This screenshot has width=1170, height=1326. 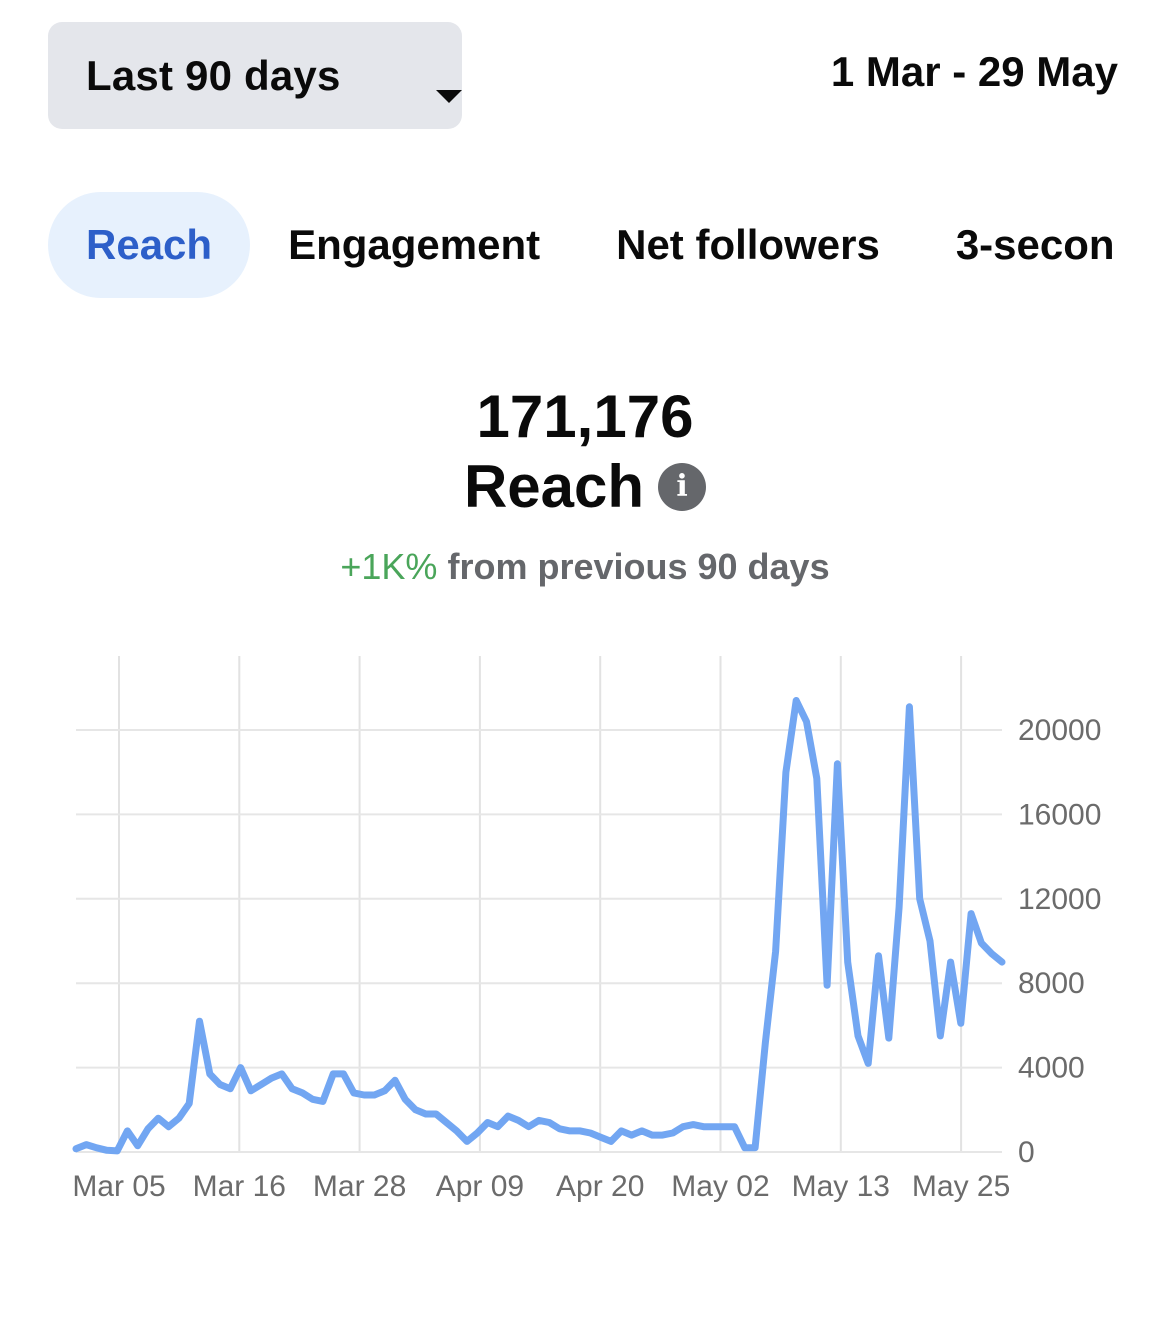 What do you see at coordinates (720, 1186) in the screenshot?
I see `x-tick-label: May 02` at bounding box center [720, 1186].